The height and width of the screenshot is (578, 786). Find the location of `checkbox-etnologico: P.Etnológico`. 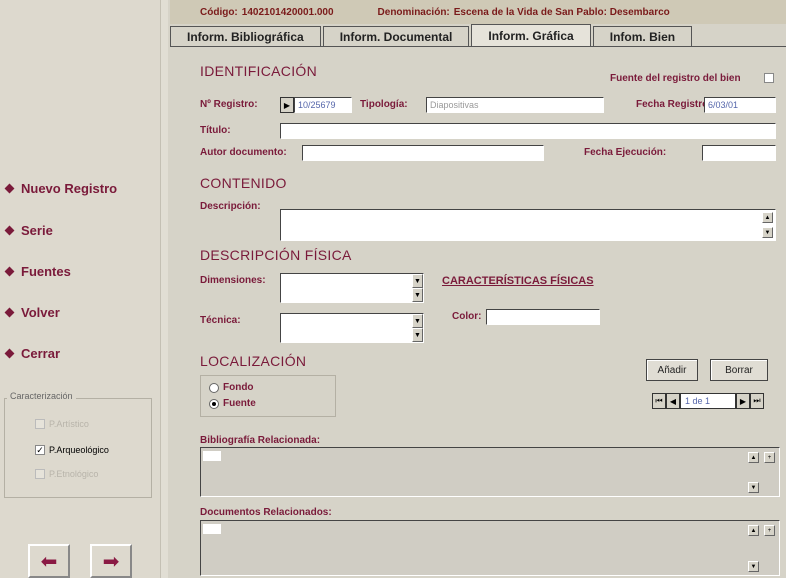

checkbox-etnologico: P.Etnológico is located at coordinates (66, 474).